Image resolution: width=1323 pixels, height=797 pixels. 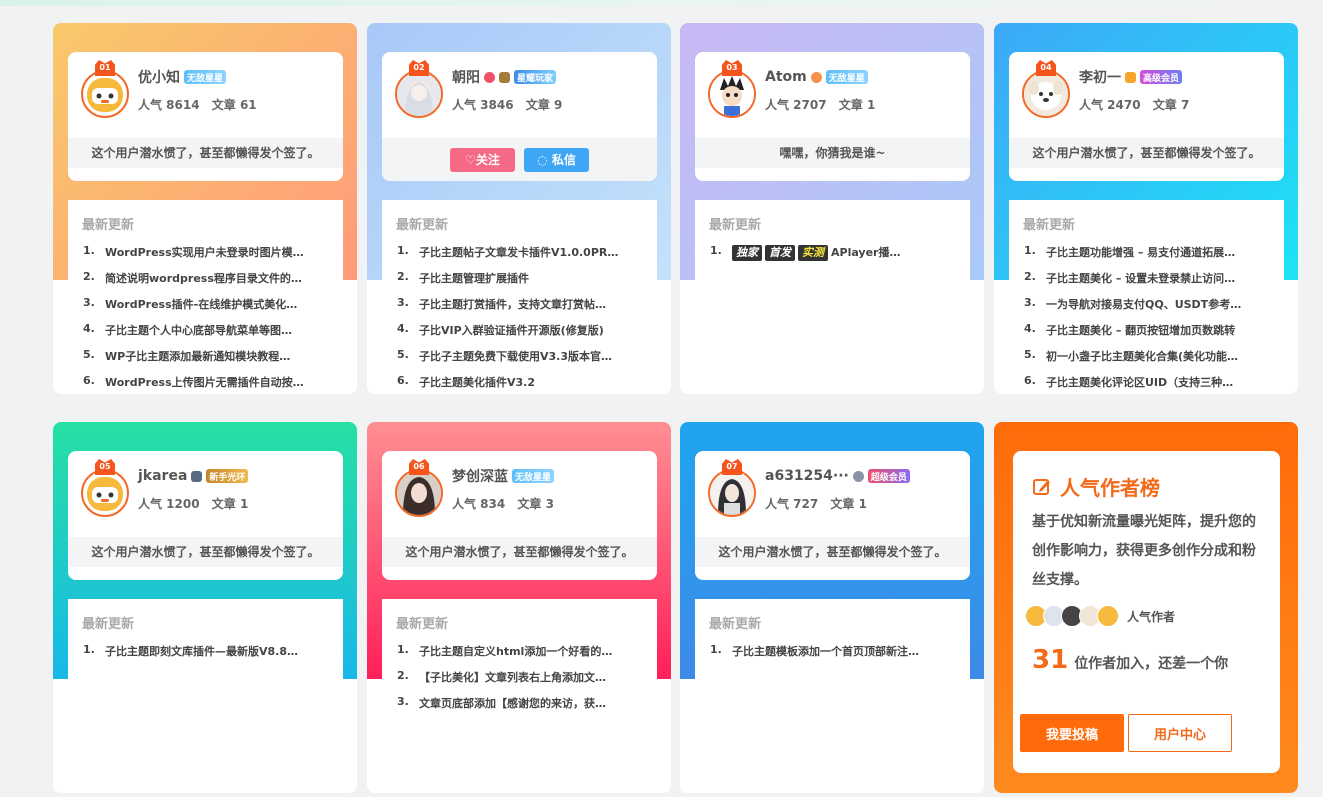 I want to click on author-name: 梦创深蓝, so click(x=480, y=476).